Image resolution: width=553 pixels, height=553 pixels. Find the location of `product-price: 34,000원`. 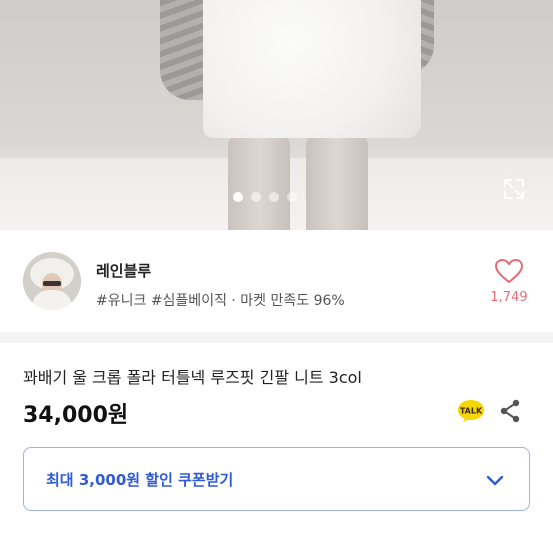

product-price: 34,000원 is located at coordinates (76, 415).